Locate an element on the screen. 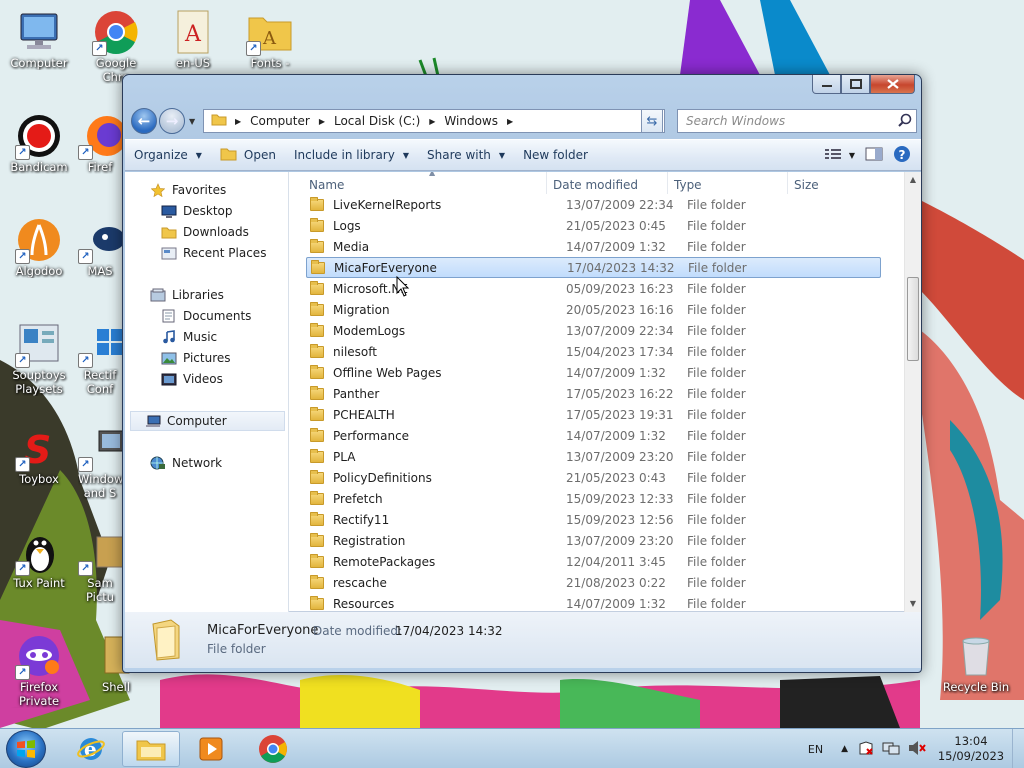 This screenshot has height=768, width=1024. nav-network: Network is located at coordinates (186, 463).